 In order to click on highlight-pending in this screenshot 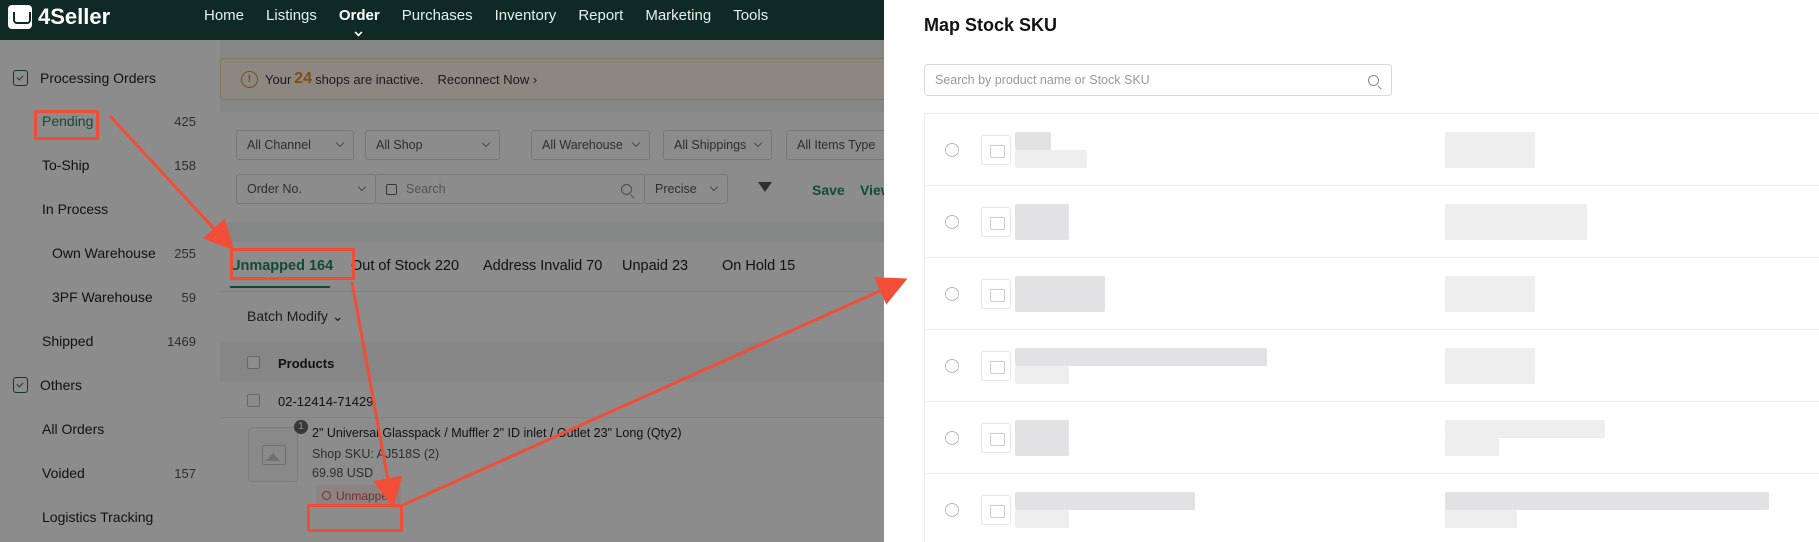, I will do `click(66, 125)`.